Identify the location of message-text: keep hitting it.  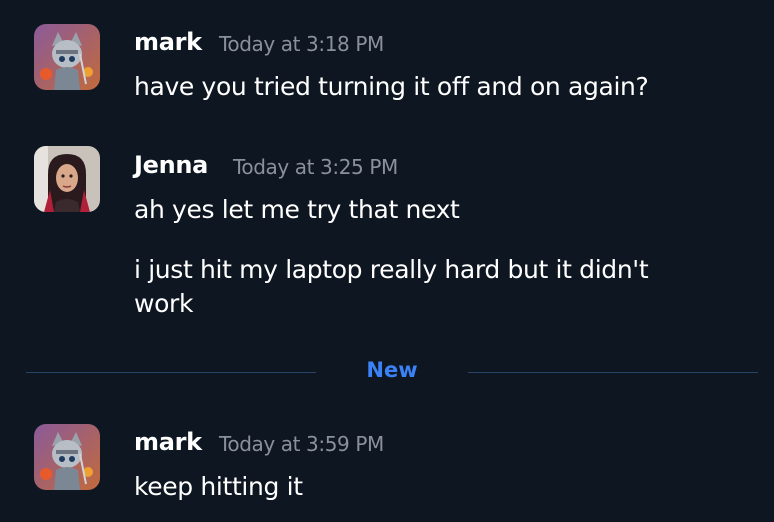
(218, 486).